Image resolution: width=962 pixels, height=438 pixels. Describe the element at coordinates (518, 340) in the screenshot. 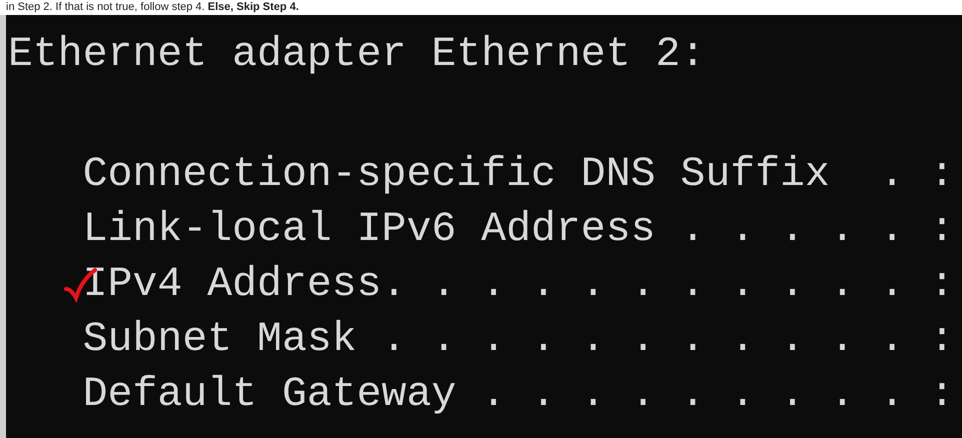

I see `console-line: Subnet Mask . . . . . . . . . . . :` at that location.